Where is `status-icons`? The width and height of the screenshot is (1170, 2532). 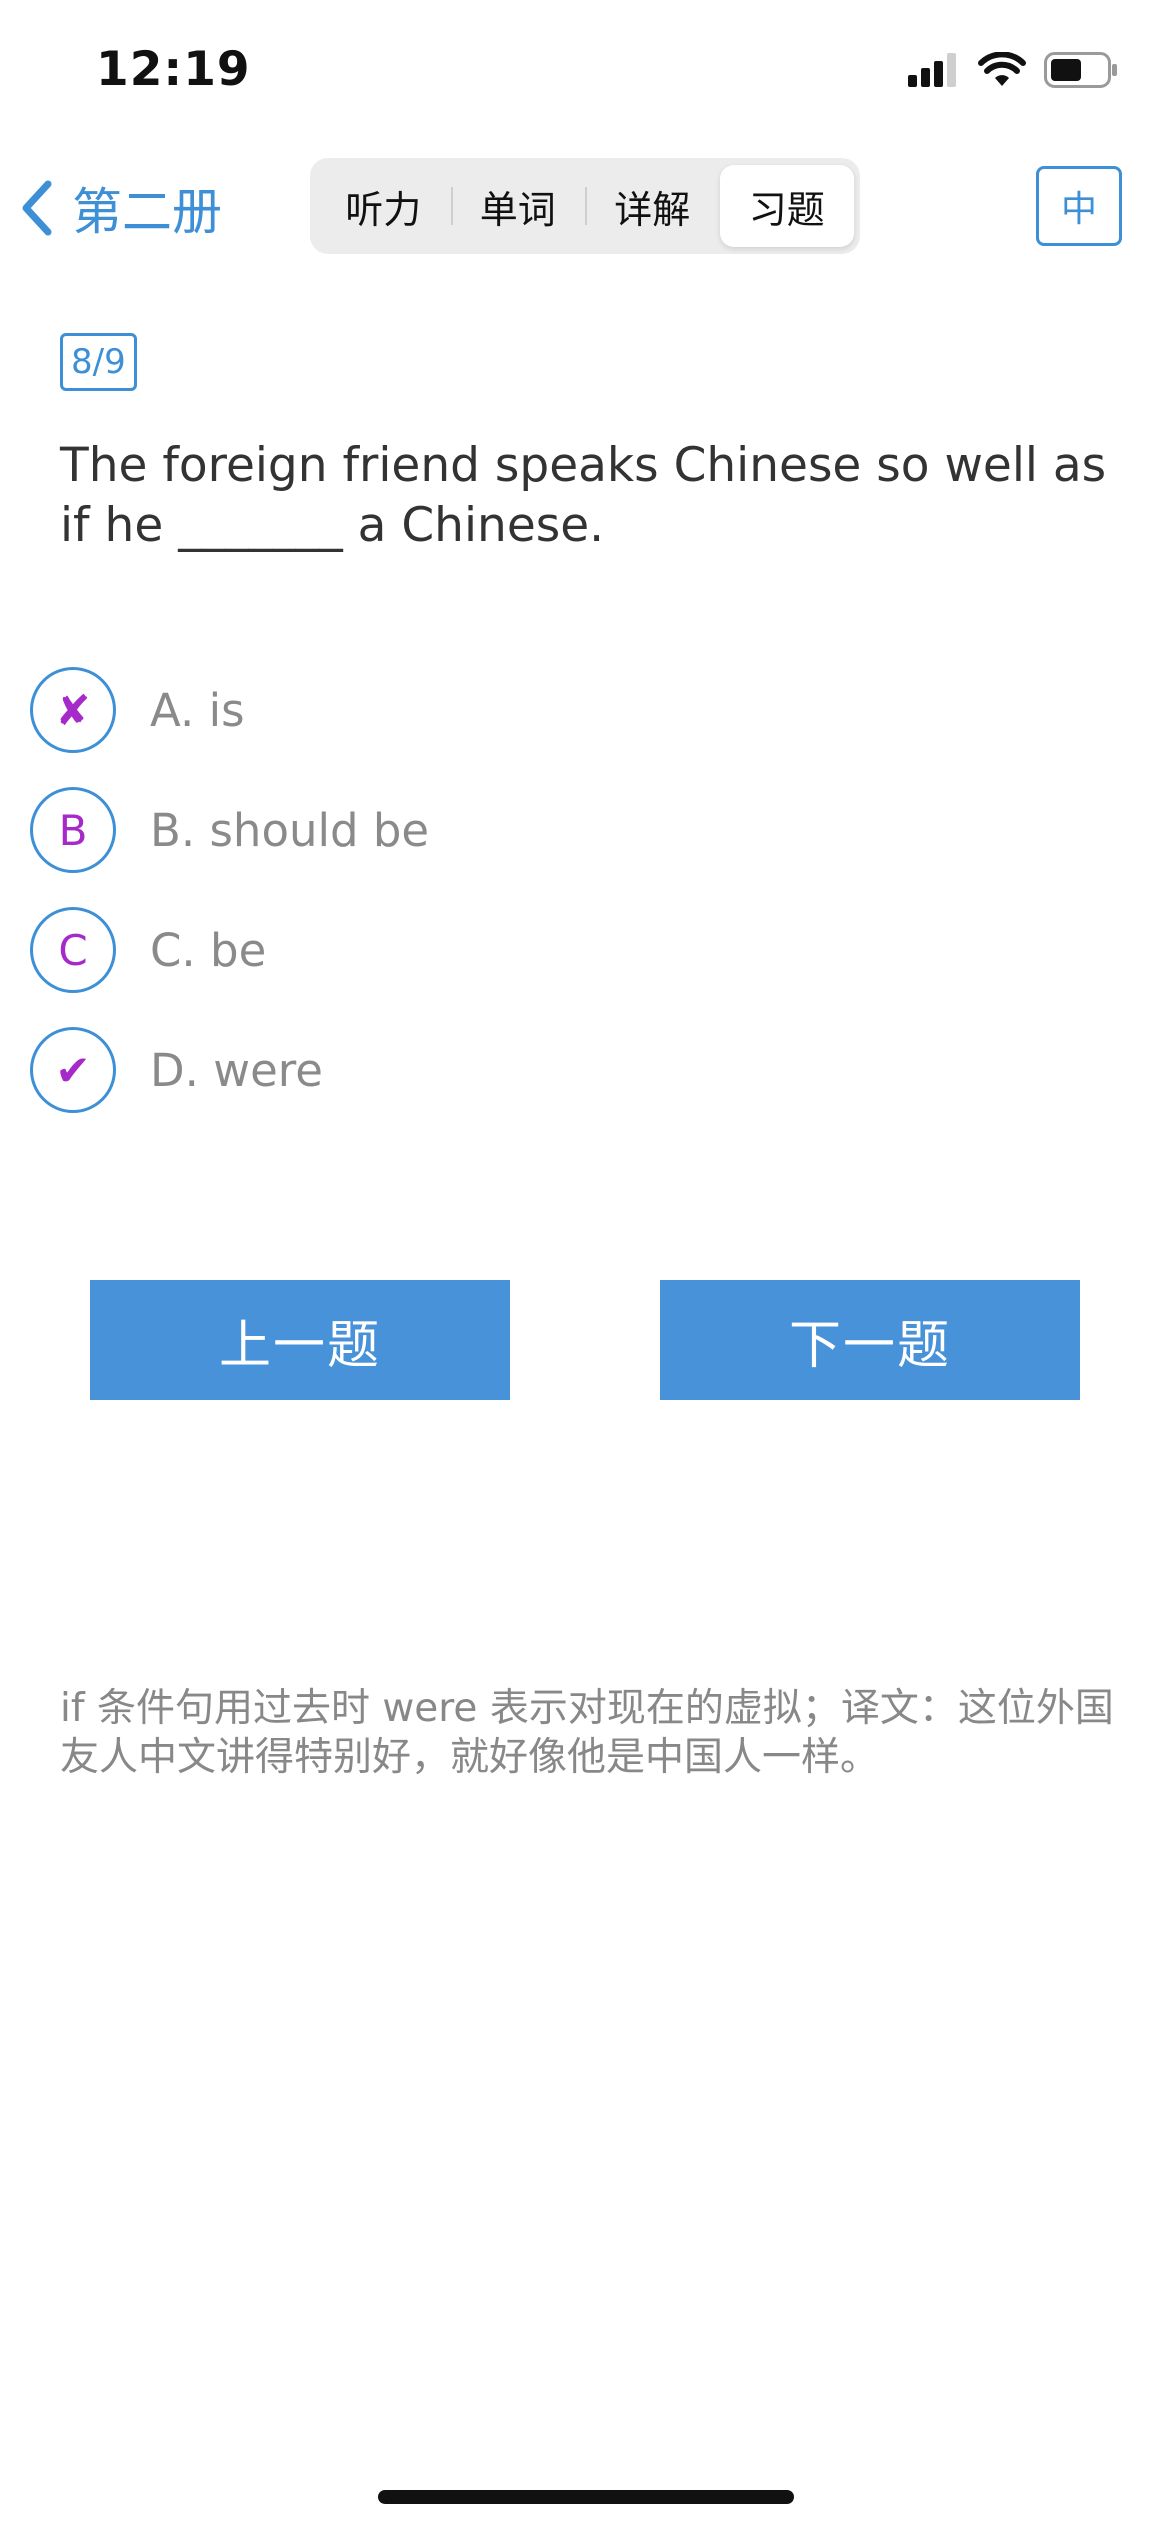 status-icons is located at coordinates (1013, 71).